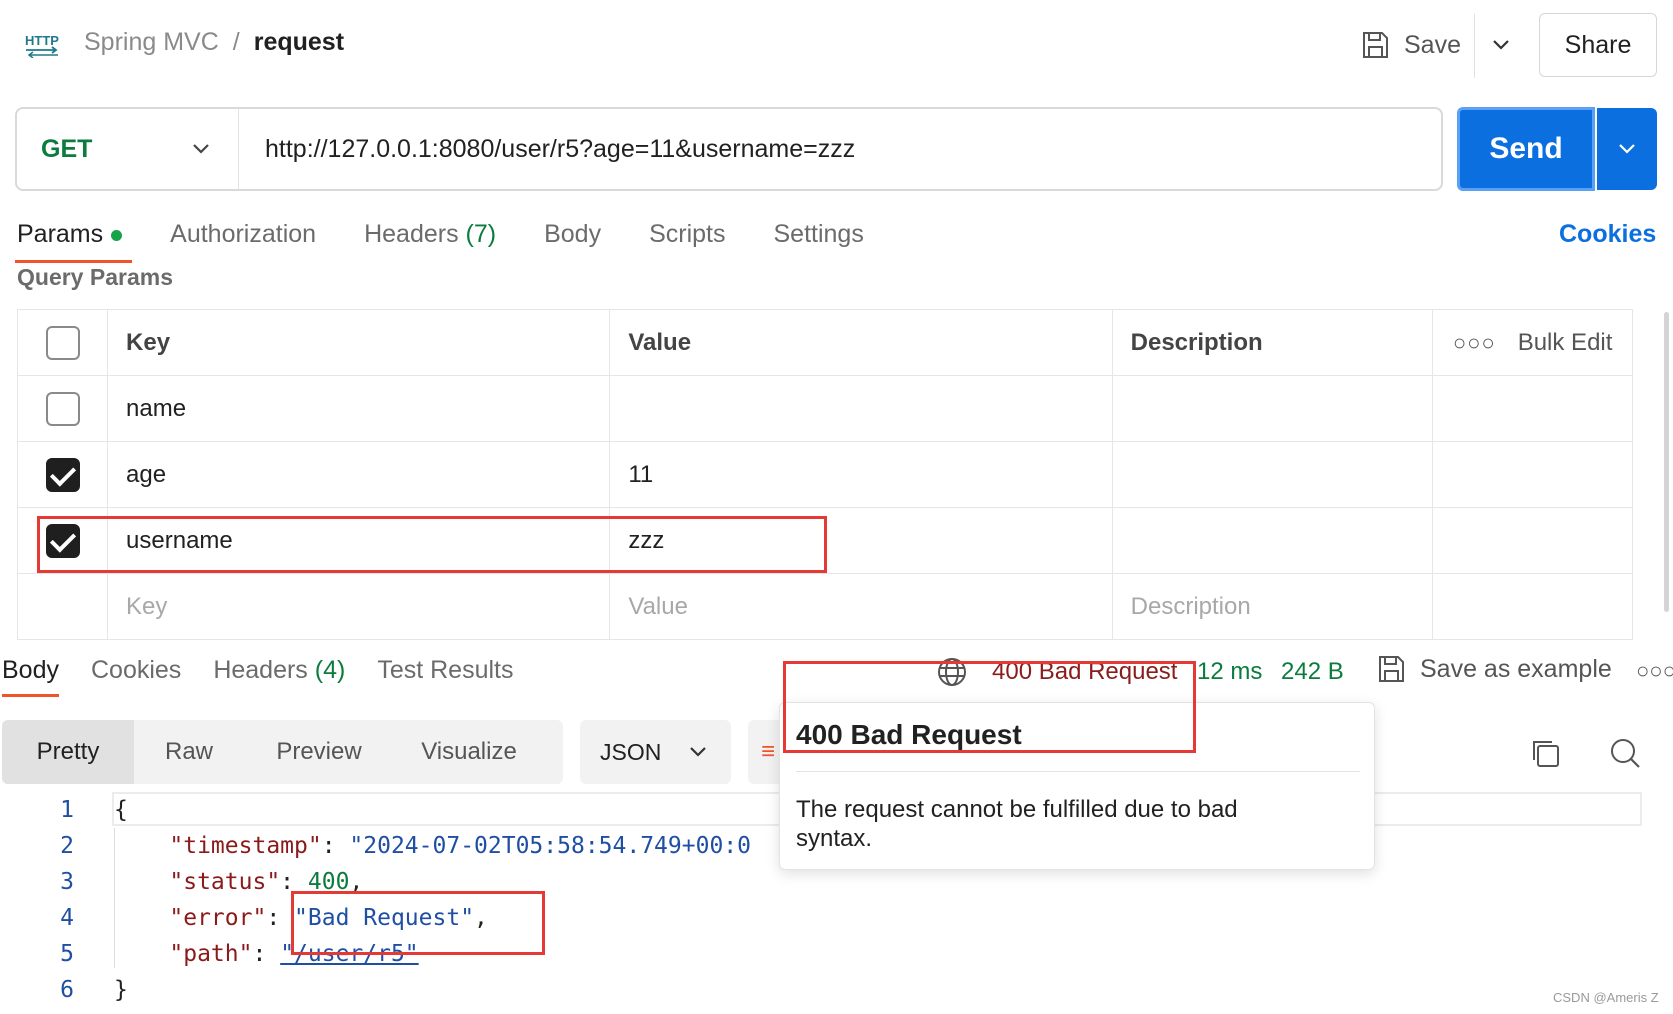 The width and height of the screenshot is (1673, 1014). What do you see at coordinates (840, 149) in the screenshot?
I see `url-input` at bounding box center [840, 149].